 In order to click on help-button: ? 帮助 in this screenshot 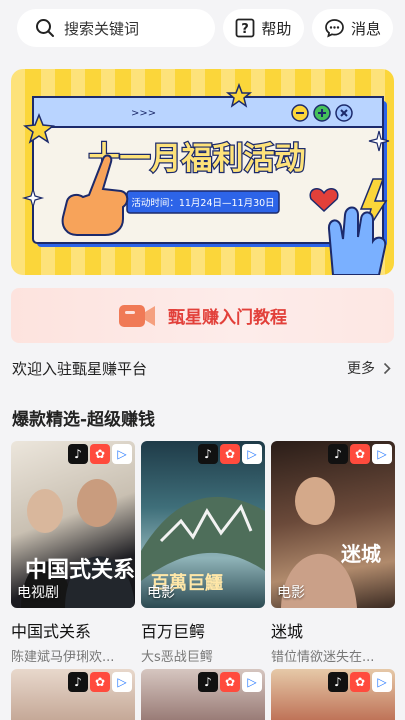, I will do `click(263, 28)`.